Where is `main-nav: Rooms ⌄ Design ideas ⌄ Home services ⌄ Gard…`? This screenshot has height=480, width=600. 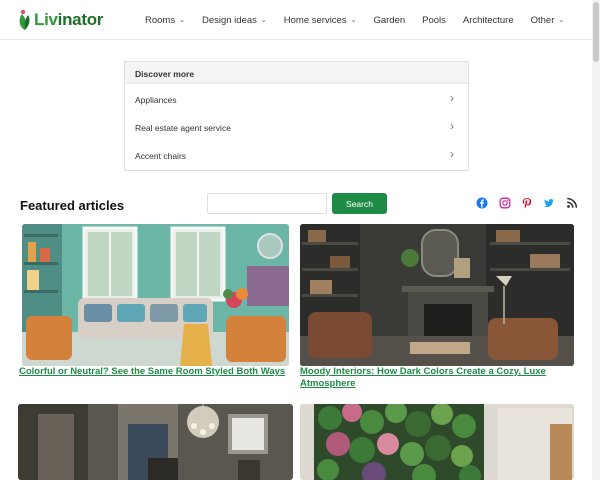 main-nav: Rooms ⌄ Design ideas ⌄ Home services ⌄ Gard… is located at coordinates (354, 20).